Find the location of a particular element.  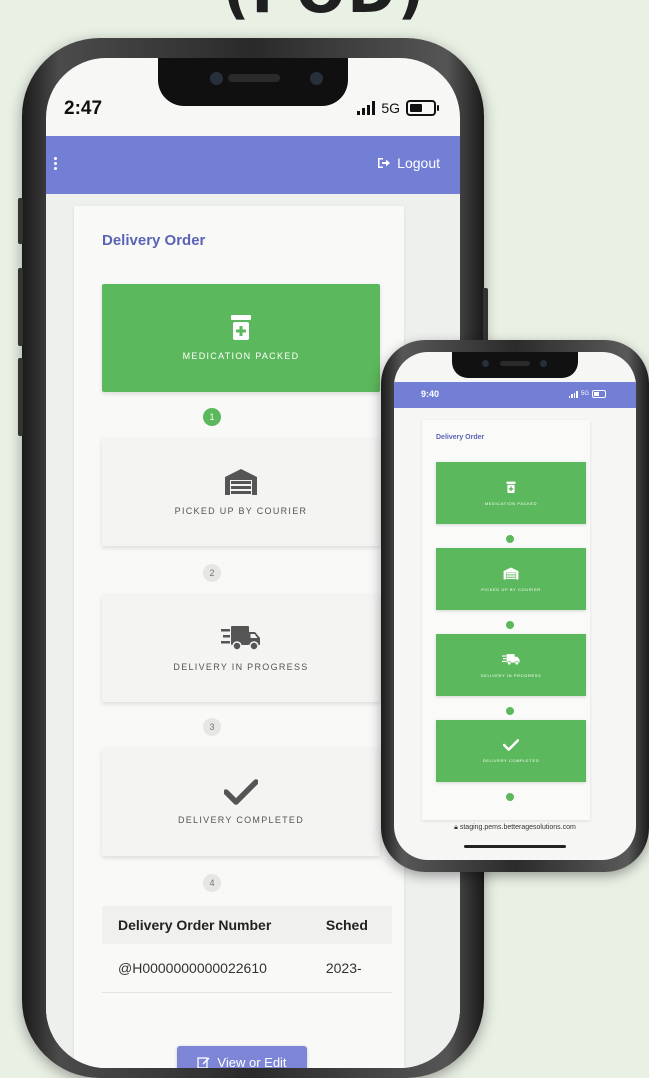

app-header: 9:40 5G is located at coordinates (515, 395).